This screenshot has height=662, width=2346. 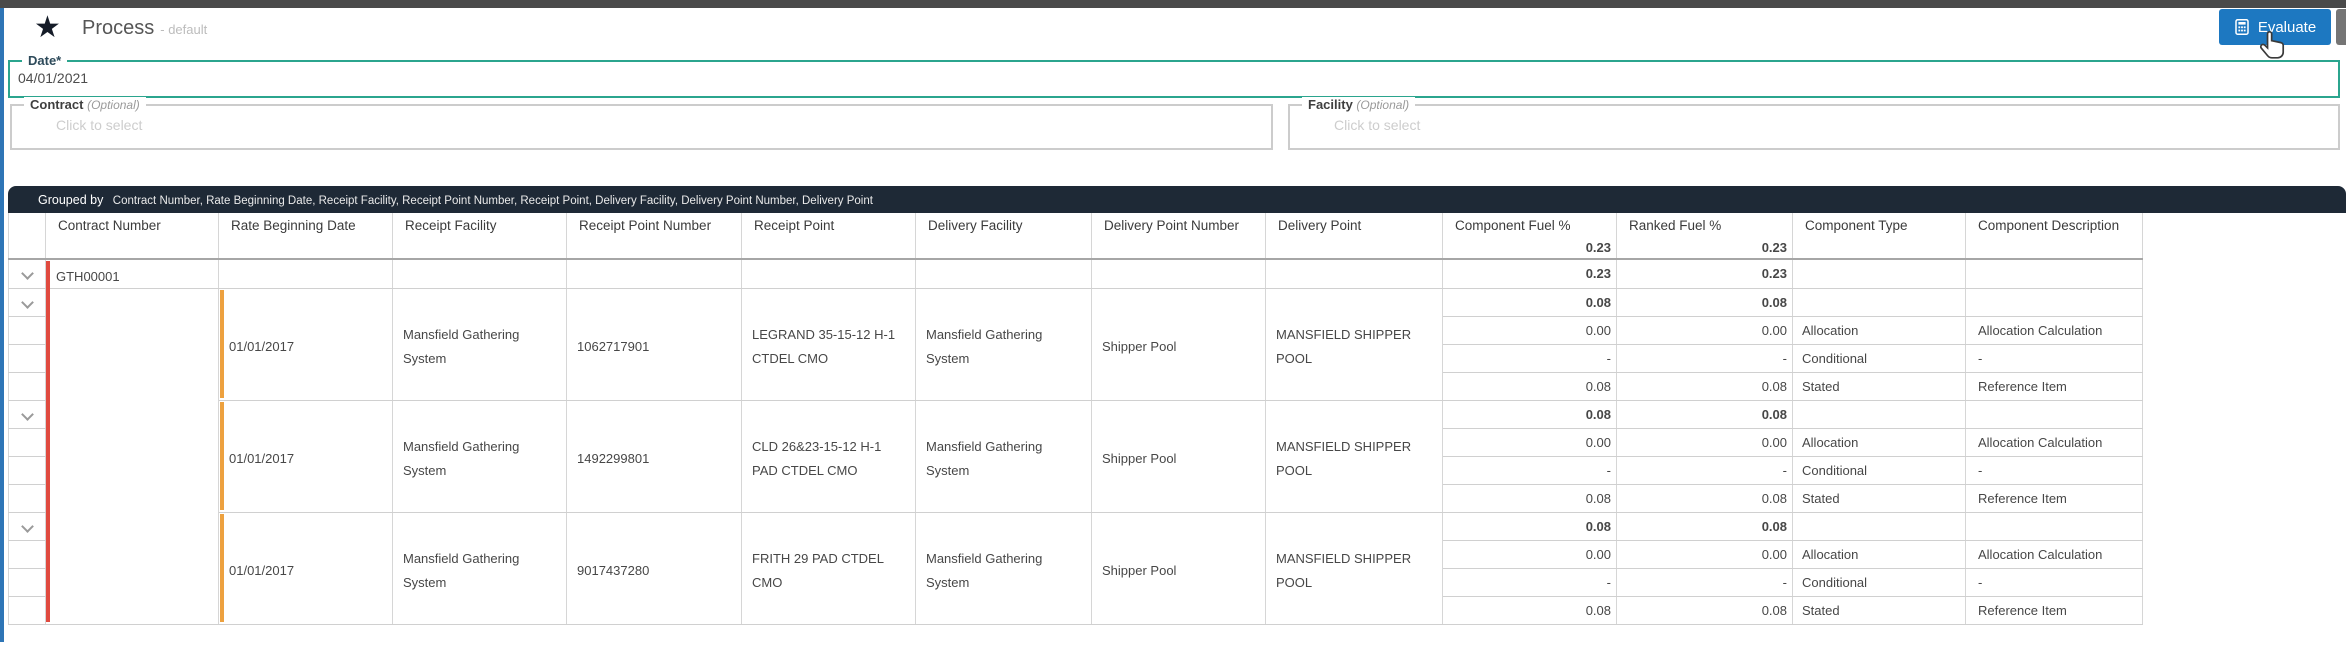 I want to click on page-title: Process - default, so click(x=144, y=29).